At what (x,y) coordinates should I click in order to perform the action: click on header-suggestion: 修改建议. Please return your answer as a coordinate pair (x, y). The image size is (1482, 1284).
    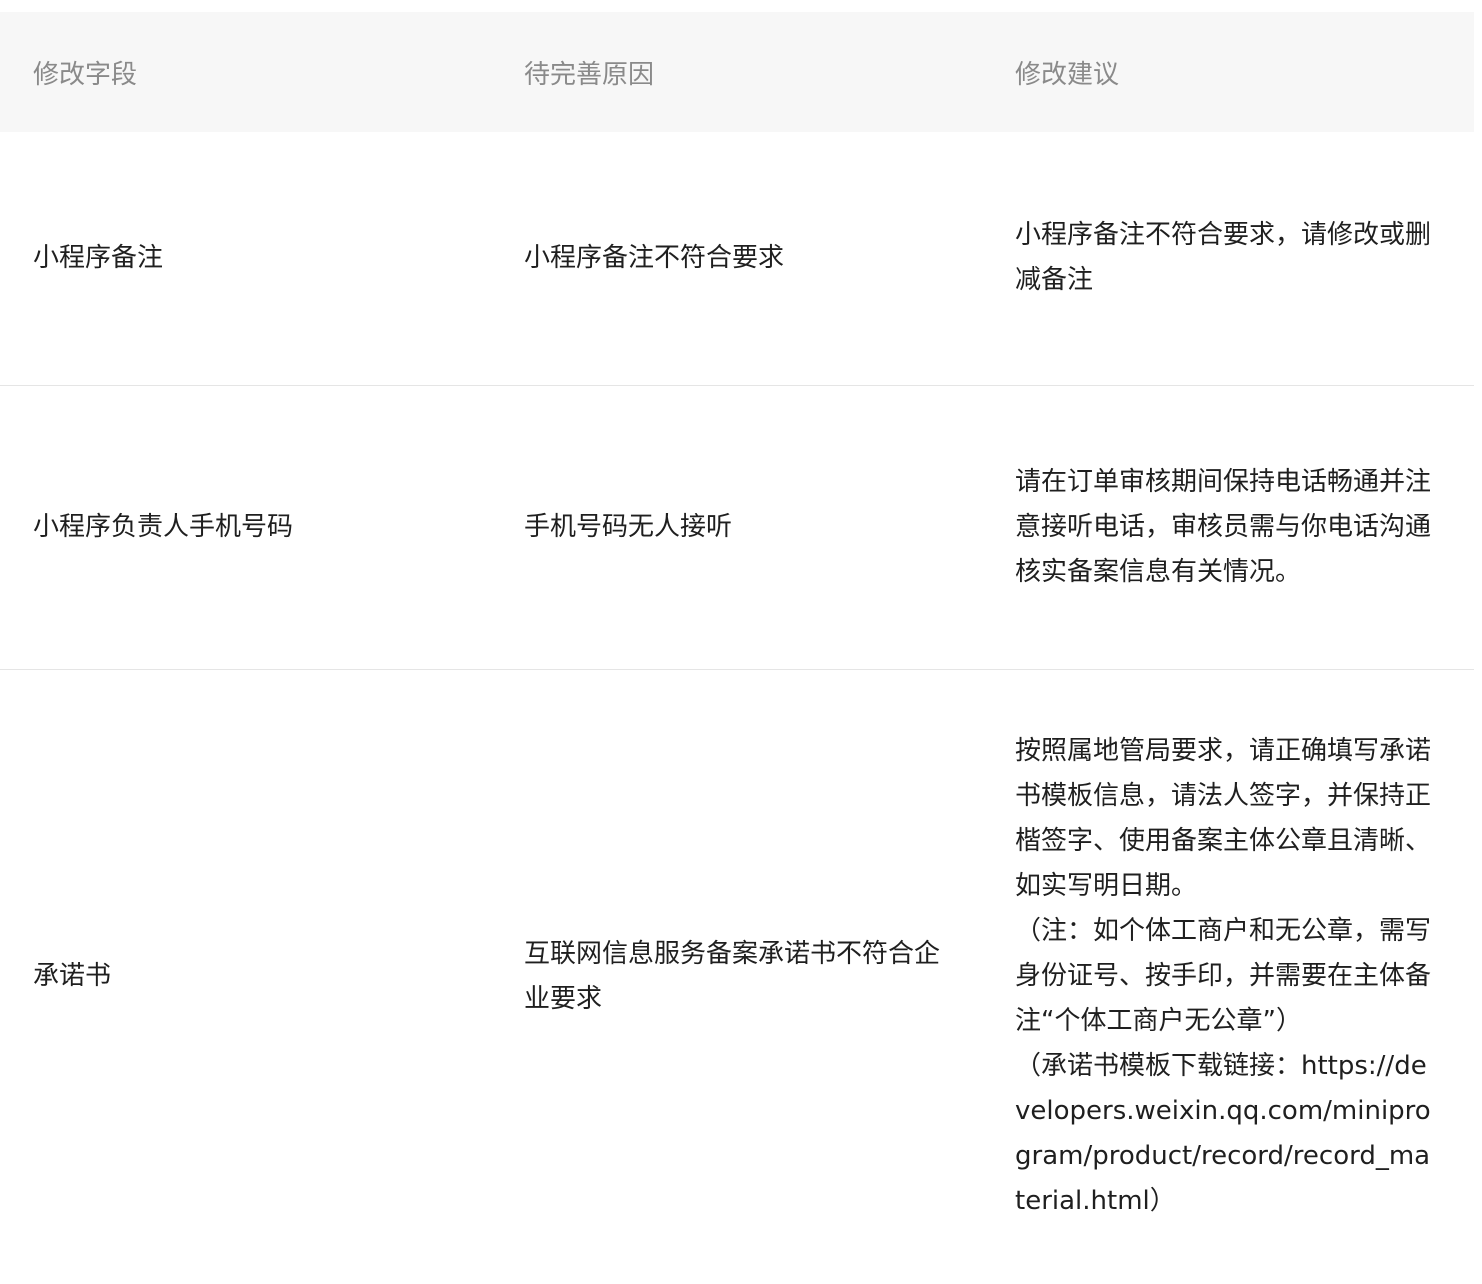
    Looking at the image, I should click on (1067, 74).